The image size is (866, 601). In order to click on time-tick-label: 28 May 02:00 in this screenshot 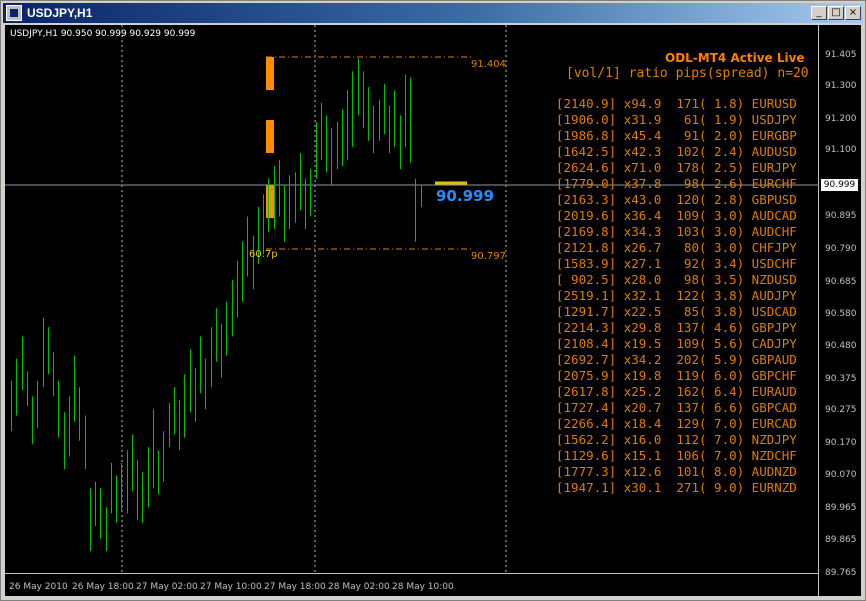, I will do `click(359, 587)`.